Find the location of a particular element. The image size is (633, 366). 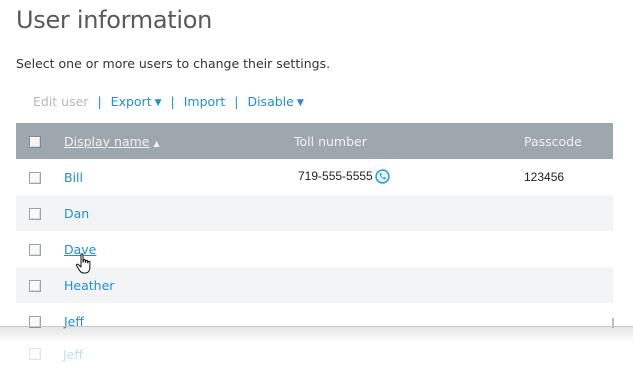

table-row: Jeff is located at coordinates (314, 321).